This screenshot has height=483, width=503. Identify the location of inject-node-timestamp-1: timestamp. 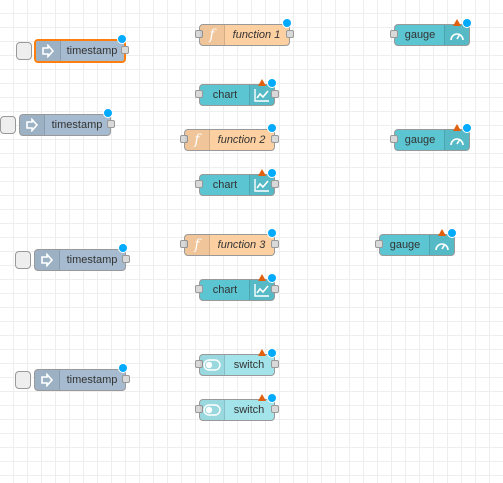
(72, 48).